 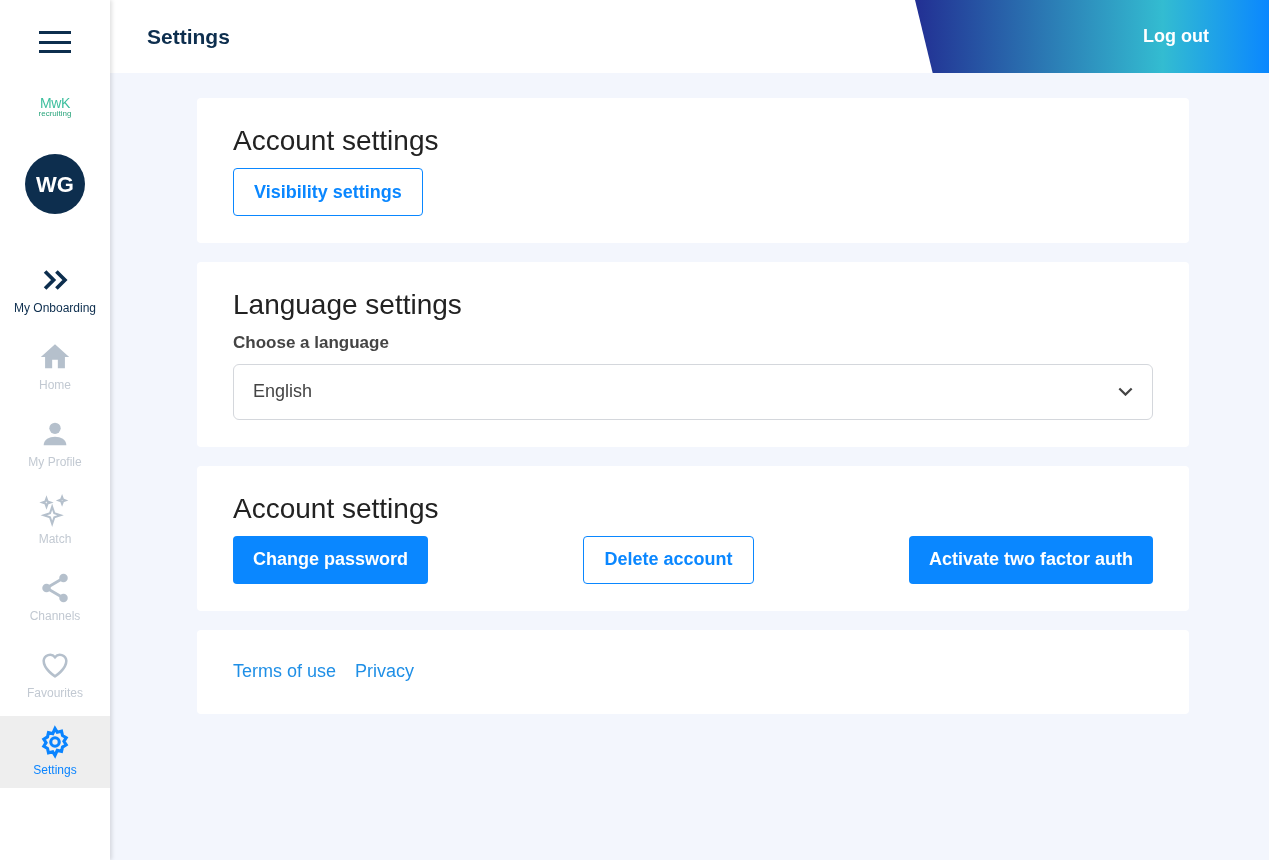 What do you see at coordinates (55, 103) in the screenshot?
I see `logo-text: MwK` at bounding box center [55, 103].